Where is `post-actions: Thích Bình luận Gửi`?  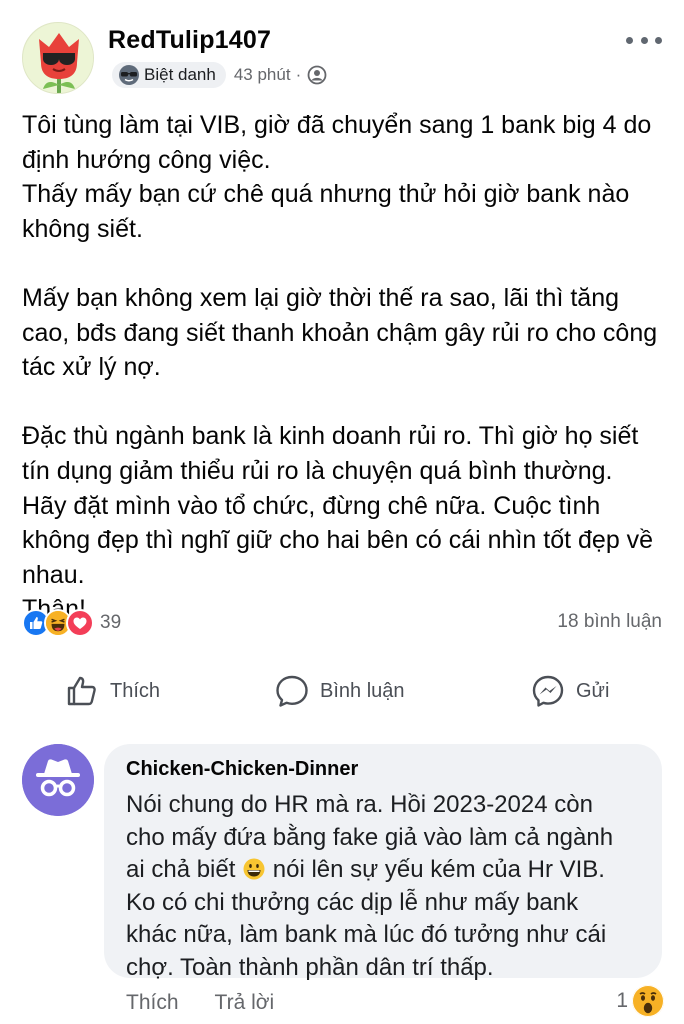
post-actions: Thích Bình luận Gửi is located at coordinates (342, 691).